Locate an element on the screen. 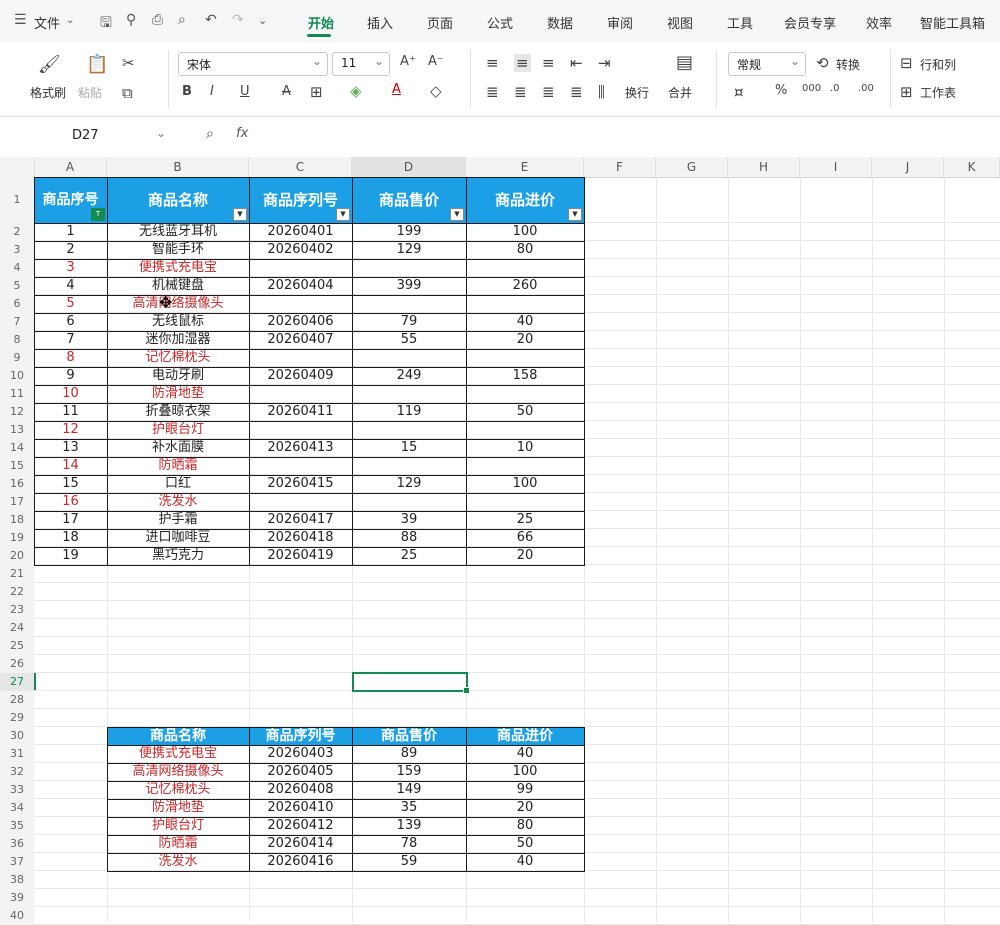  row-header: 33 is located at coordinates (17, 790).